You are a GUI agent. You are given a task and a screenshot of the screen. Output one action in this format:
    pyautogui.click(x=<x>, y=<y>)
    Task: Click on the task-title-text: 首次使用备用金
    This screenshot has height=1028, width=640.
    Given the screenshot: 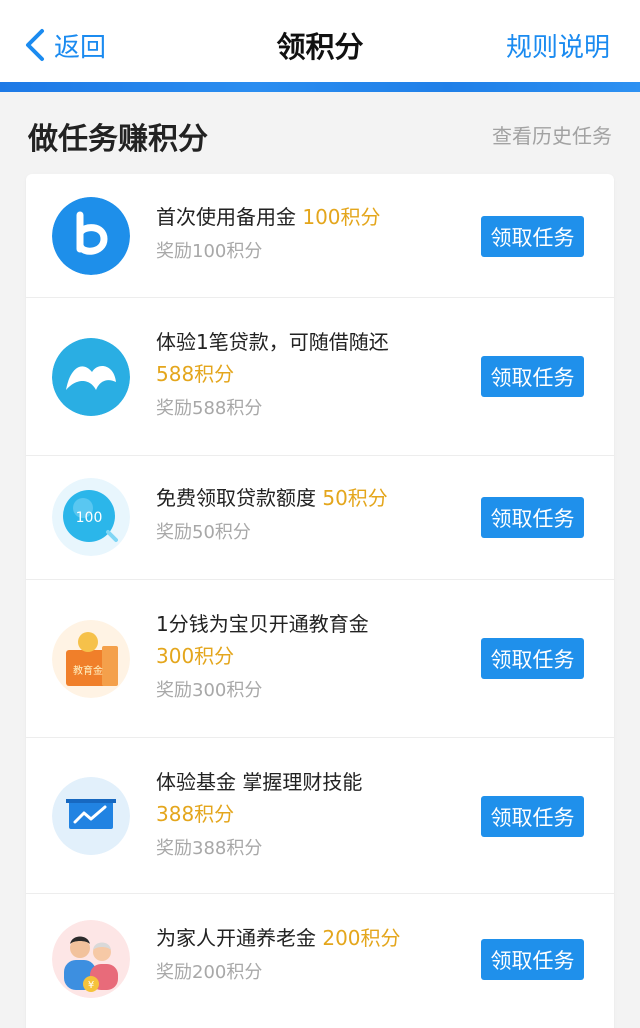 What is the action you would take?
    pyautogui.click(x=226, y=217)
    